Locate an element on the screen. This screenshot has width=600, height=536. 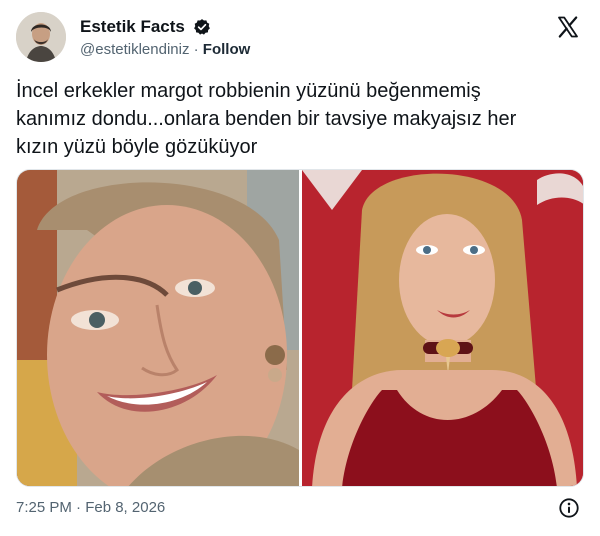
info-icon is located at coordinates (569, 508).